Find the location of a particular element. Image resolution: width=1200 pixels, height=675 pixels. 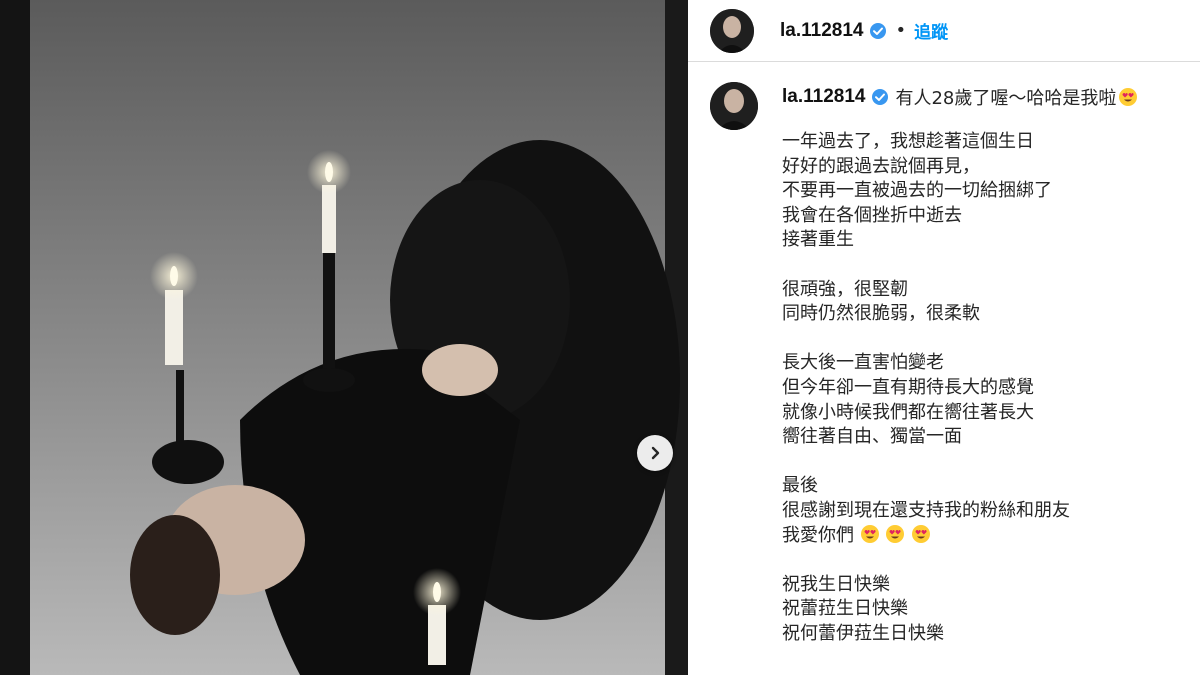

caption-avatar-image is located at coordinates (734, 106).